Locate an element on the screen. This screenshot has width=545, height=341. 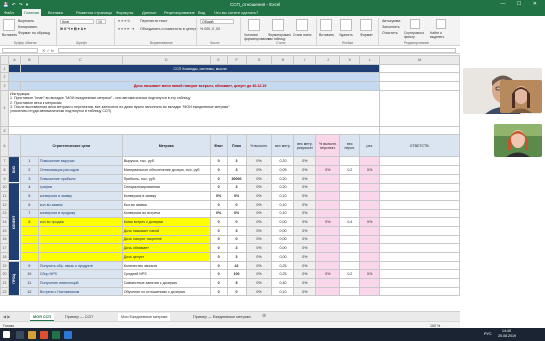
column-header: F is located at coordinates (236, 60).